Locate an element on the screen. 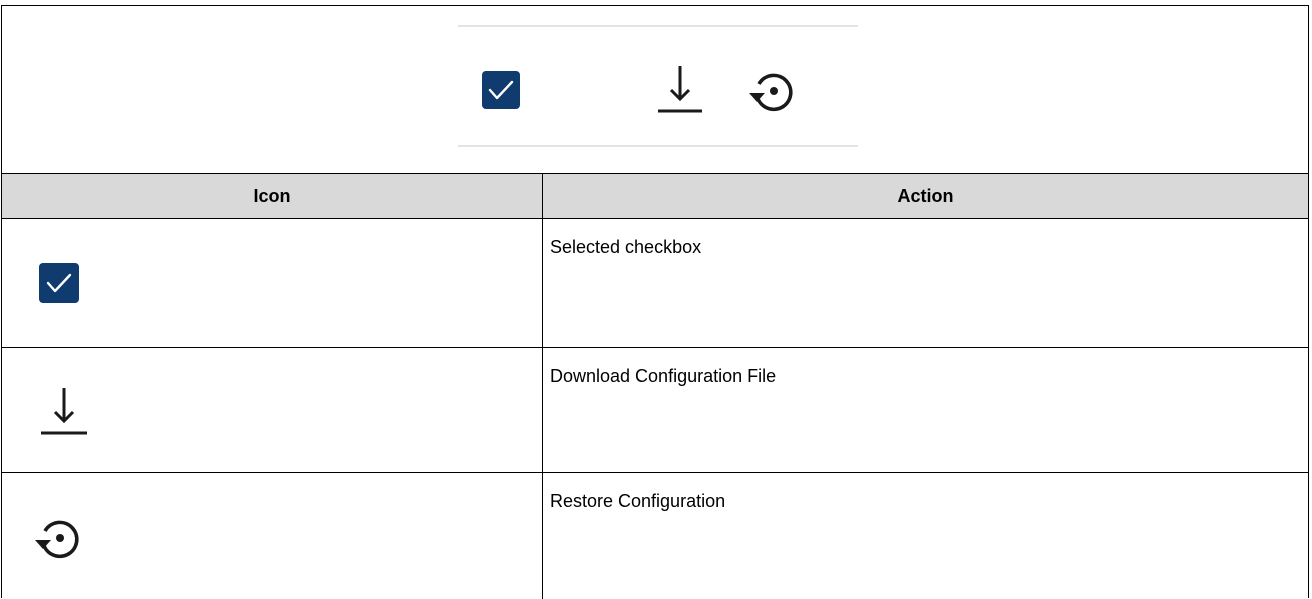  action-text: Selected checkbox is located at coordinates (626, 247).